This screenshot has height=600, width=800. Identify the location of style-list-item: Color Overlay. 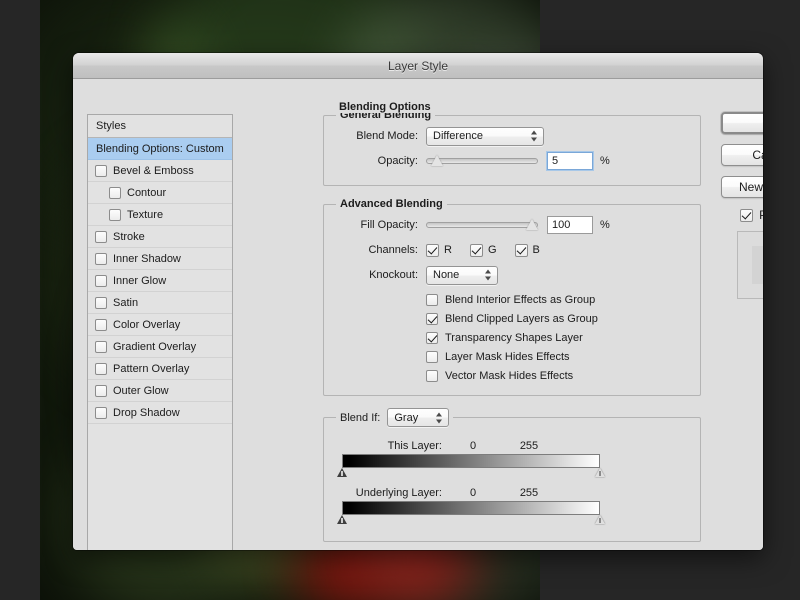
(160, 325).